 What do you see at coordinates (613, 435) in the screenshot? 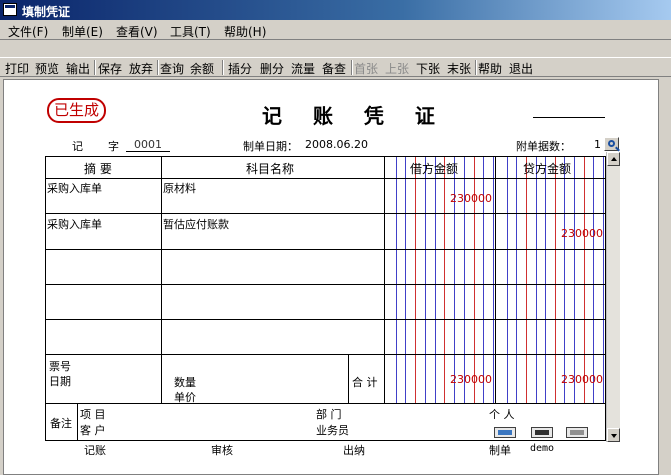
I see `scroll-down-icon` at bounding box center [613, 435].